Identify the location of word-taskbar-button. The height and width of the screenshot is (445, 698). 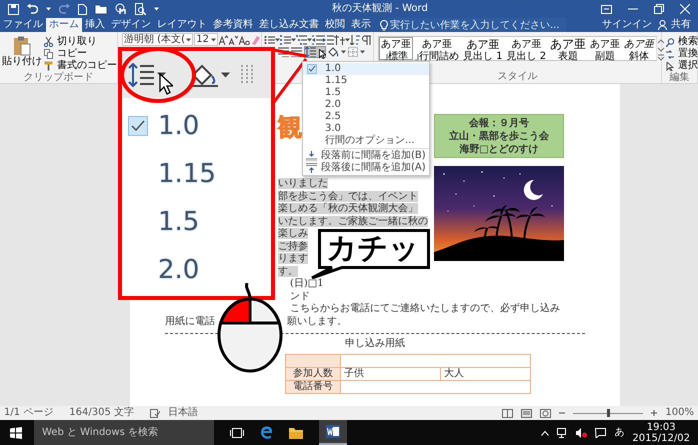
(333, 432).